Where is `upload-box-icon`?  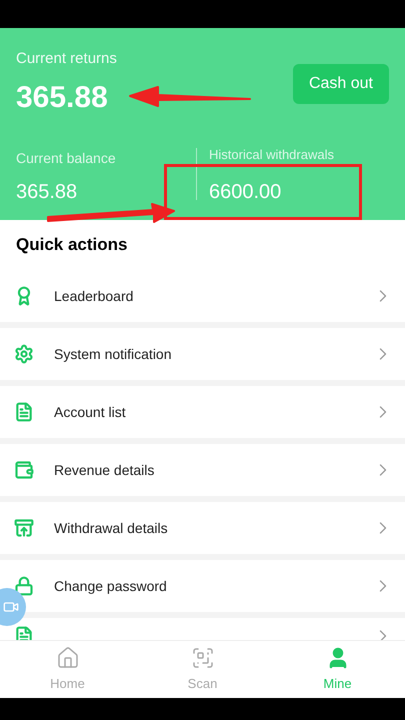 upload-box-icon is located at coordinates (24, 528).